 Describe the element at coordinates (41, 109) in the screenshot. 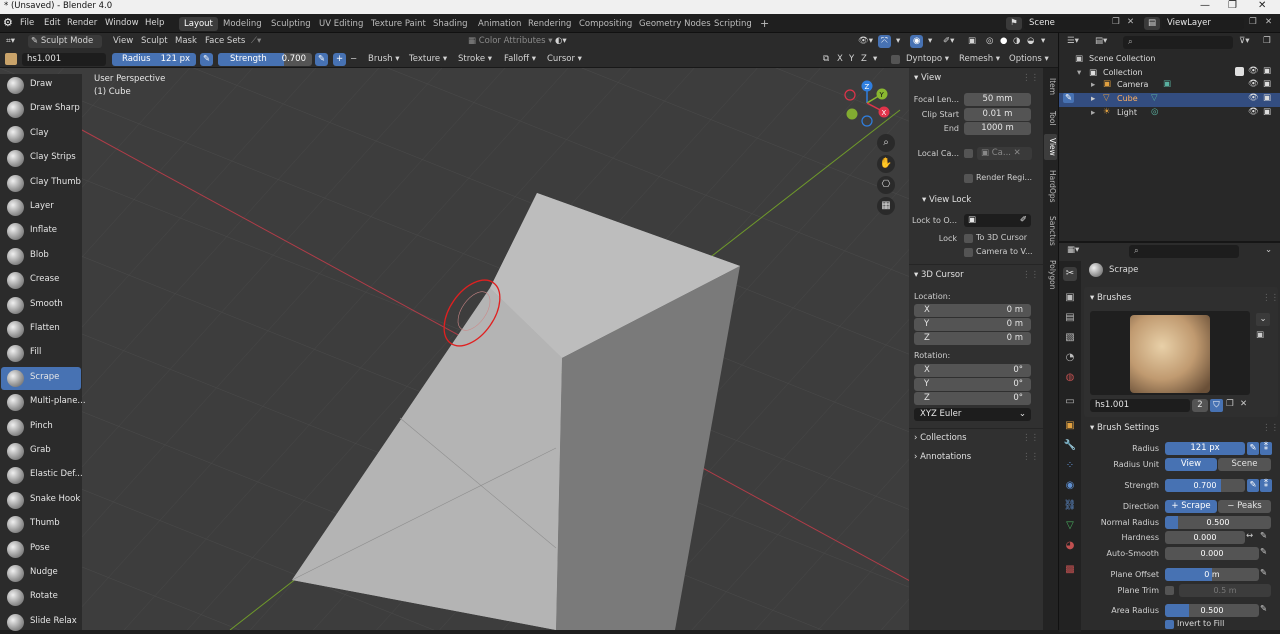

I see `tool-draw-sharp: Draw Sharp` at that location.